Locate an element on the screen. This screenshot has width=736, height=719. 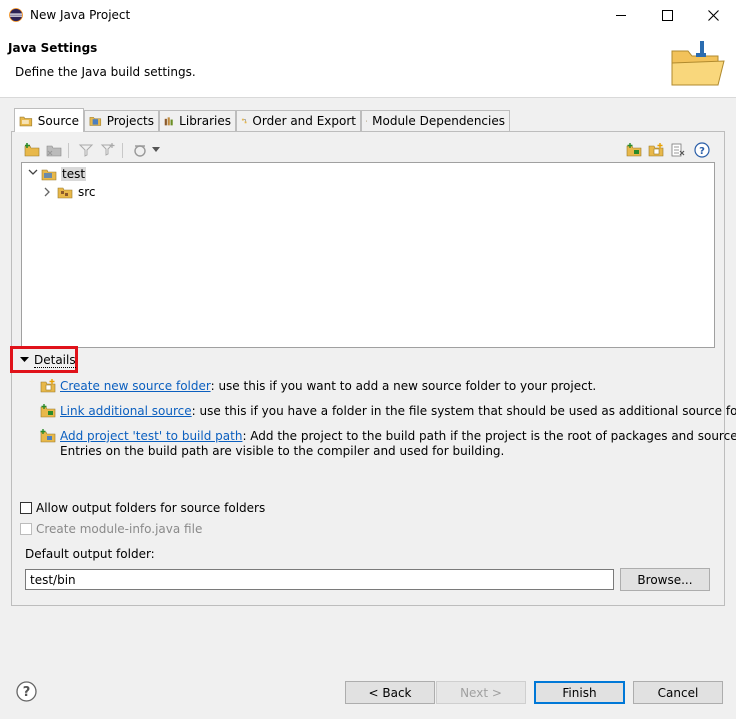
maximize-icon is located at coordinates (667, 15).